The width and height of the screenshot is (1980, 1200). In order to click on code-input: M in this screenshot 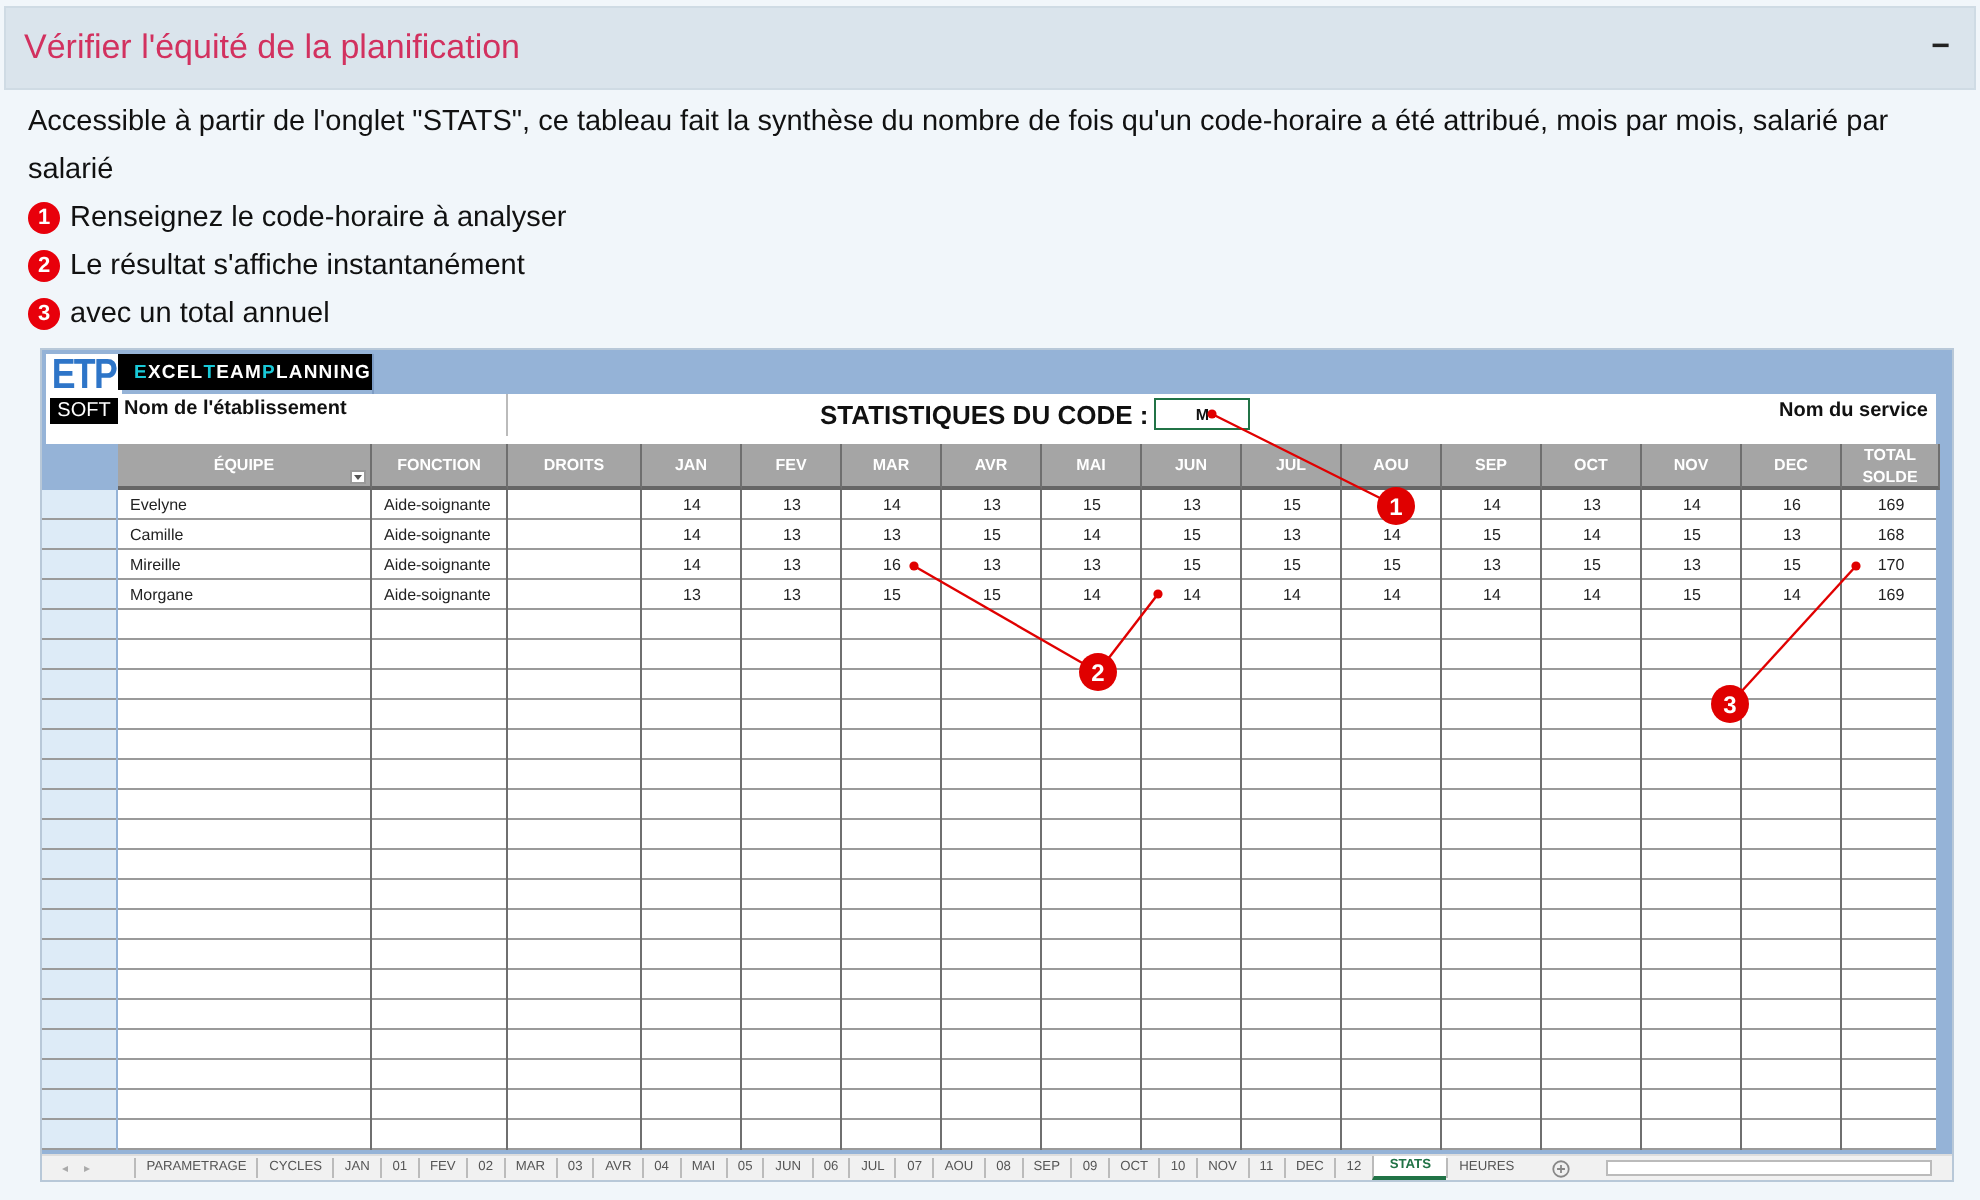, I will do `click(1202, 414)`.